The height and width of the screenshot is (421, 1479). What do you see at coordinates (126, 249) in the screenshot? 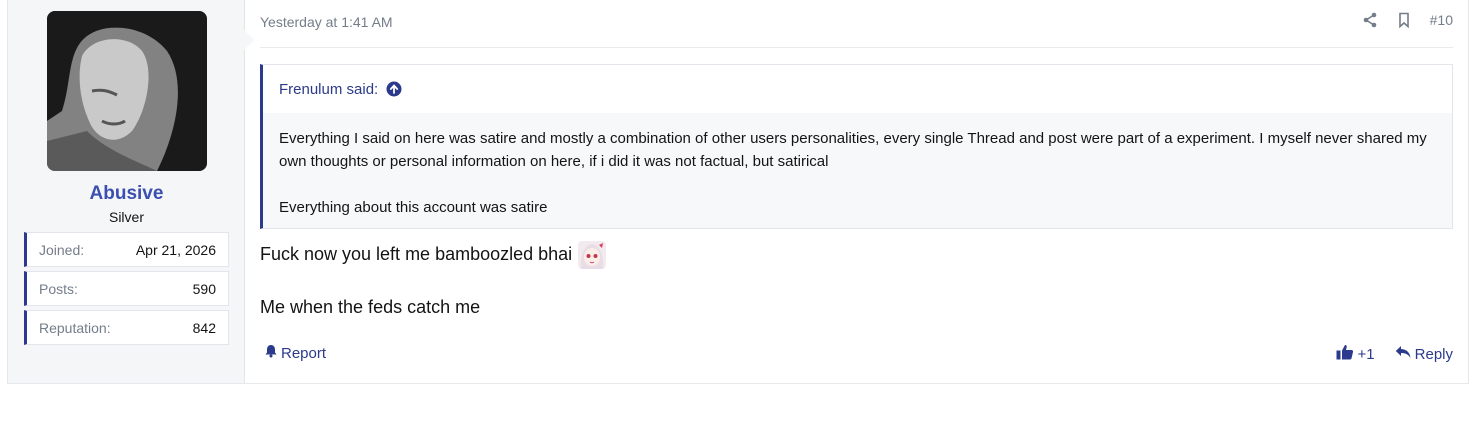
I see `stat-joined: Joined: Apr 21, 2026` at bounding box center [126, 249].